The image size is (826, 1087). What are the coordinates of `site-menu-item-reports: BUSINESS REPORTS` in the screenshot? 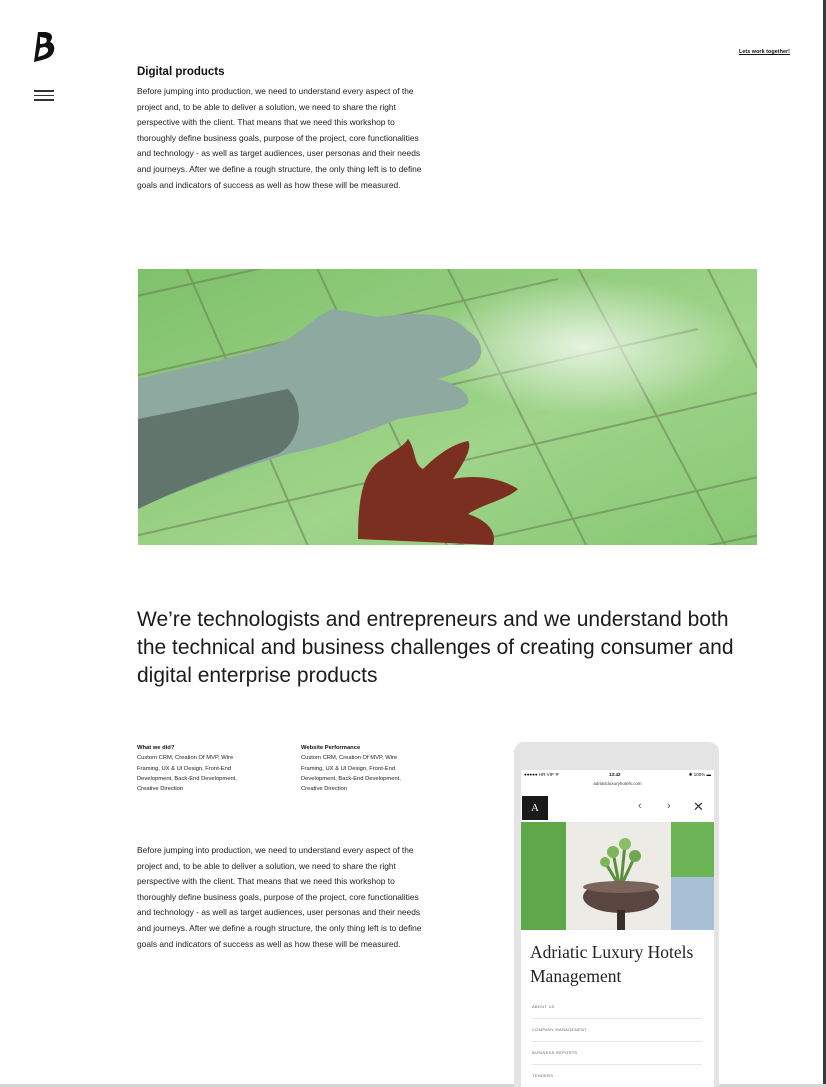 It's located at (617, 1053).